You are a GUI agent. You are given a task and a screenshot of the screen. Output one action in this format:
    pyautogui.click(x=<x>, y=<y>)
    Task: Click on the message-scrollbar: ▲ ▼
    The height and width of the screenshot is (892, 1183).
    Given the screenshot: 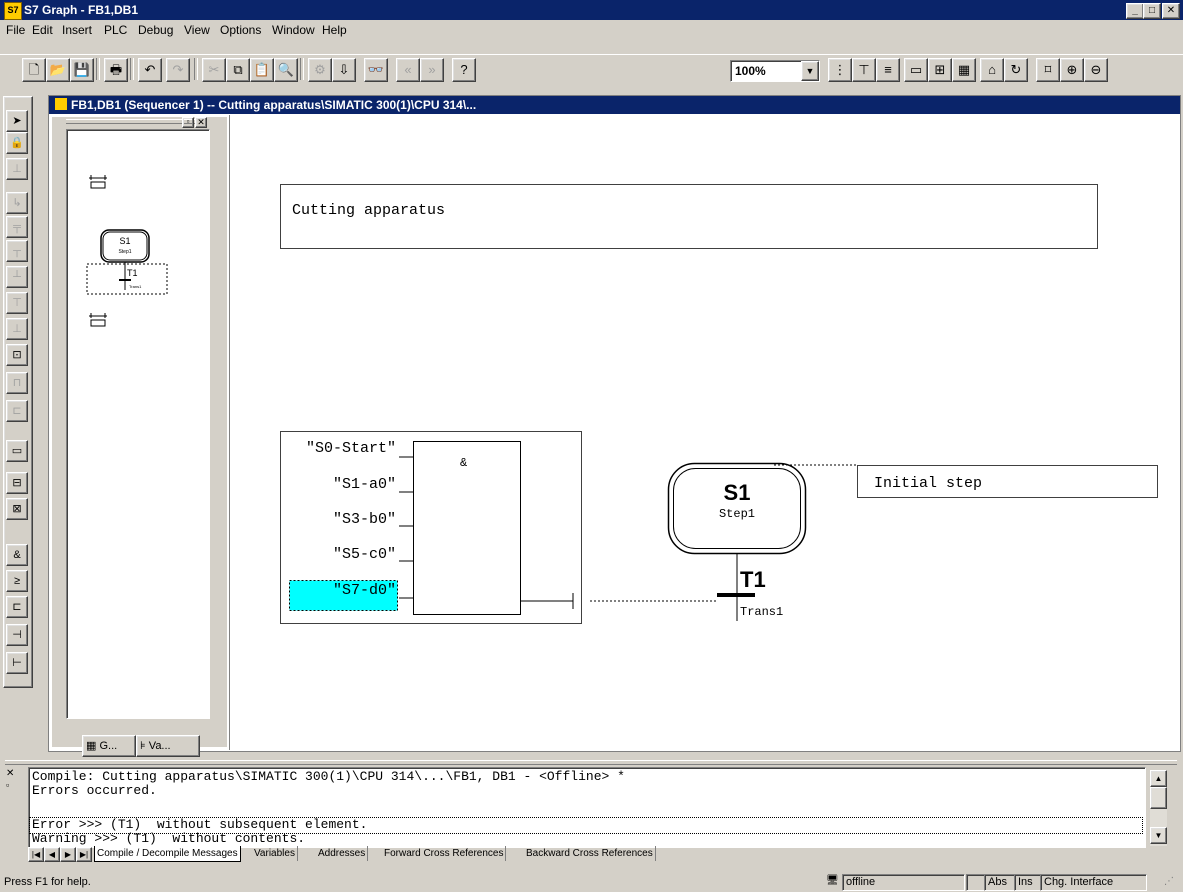 What is the action you would take?
    pyautogui.click(x=1158, y=808)
    